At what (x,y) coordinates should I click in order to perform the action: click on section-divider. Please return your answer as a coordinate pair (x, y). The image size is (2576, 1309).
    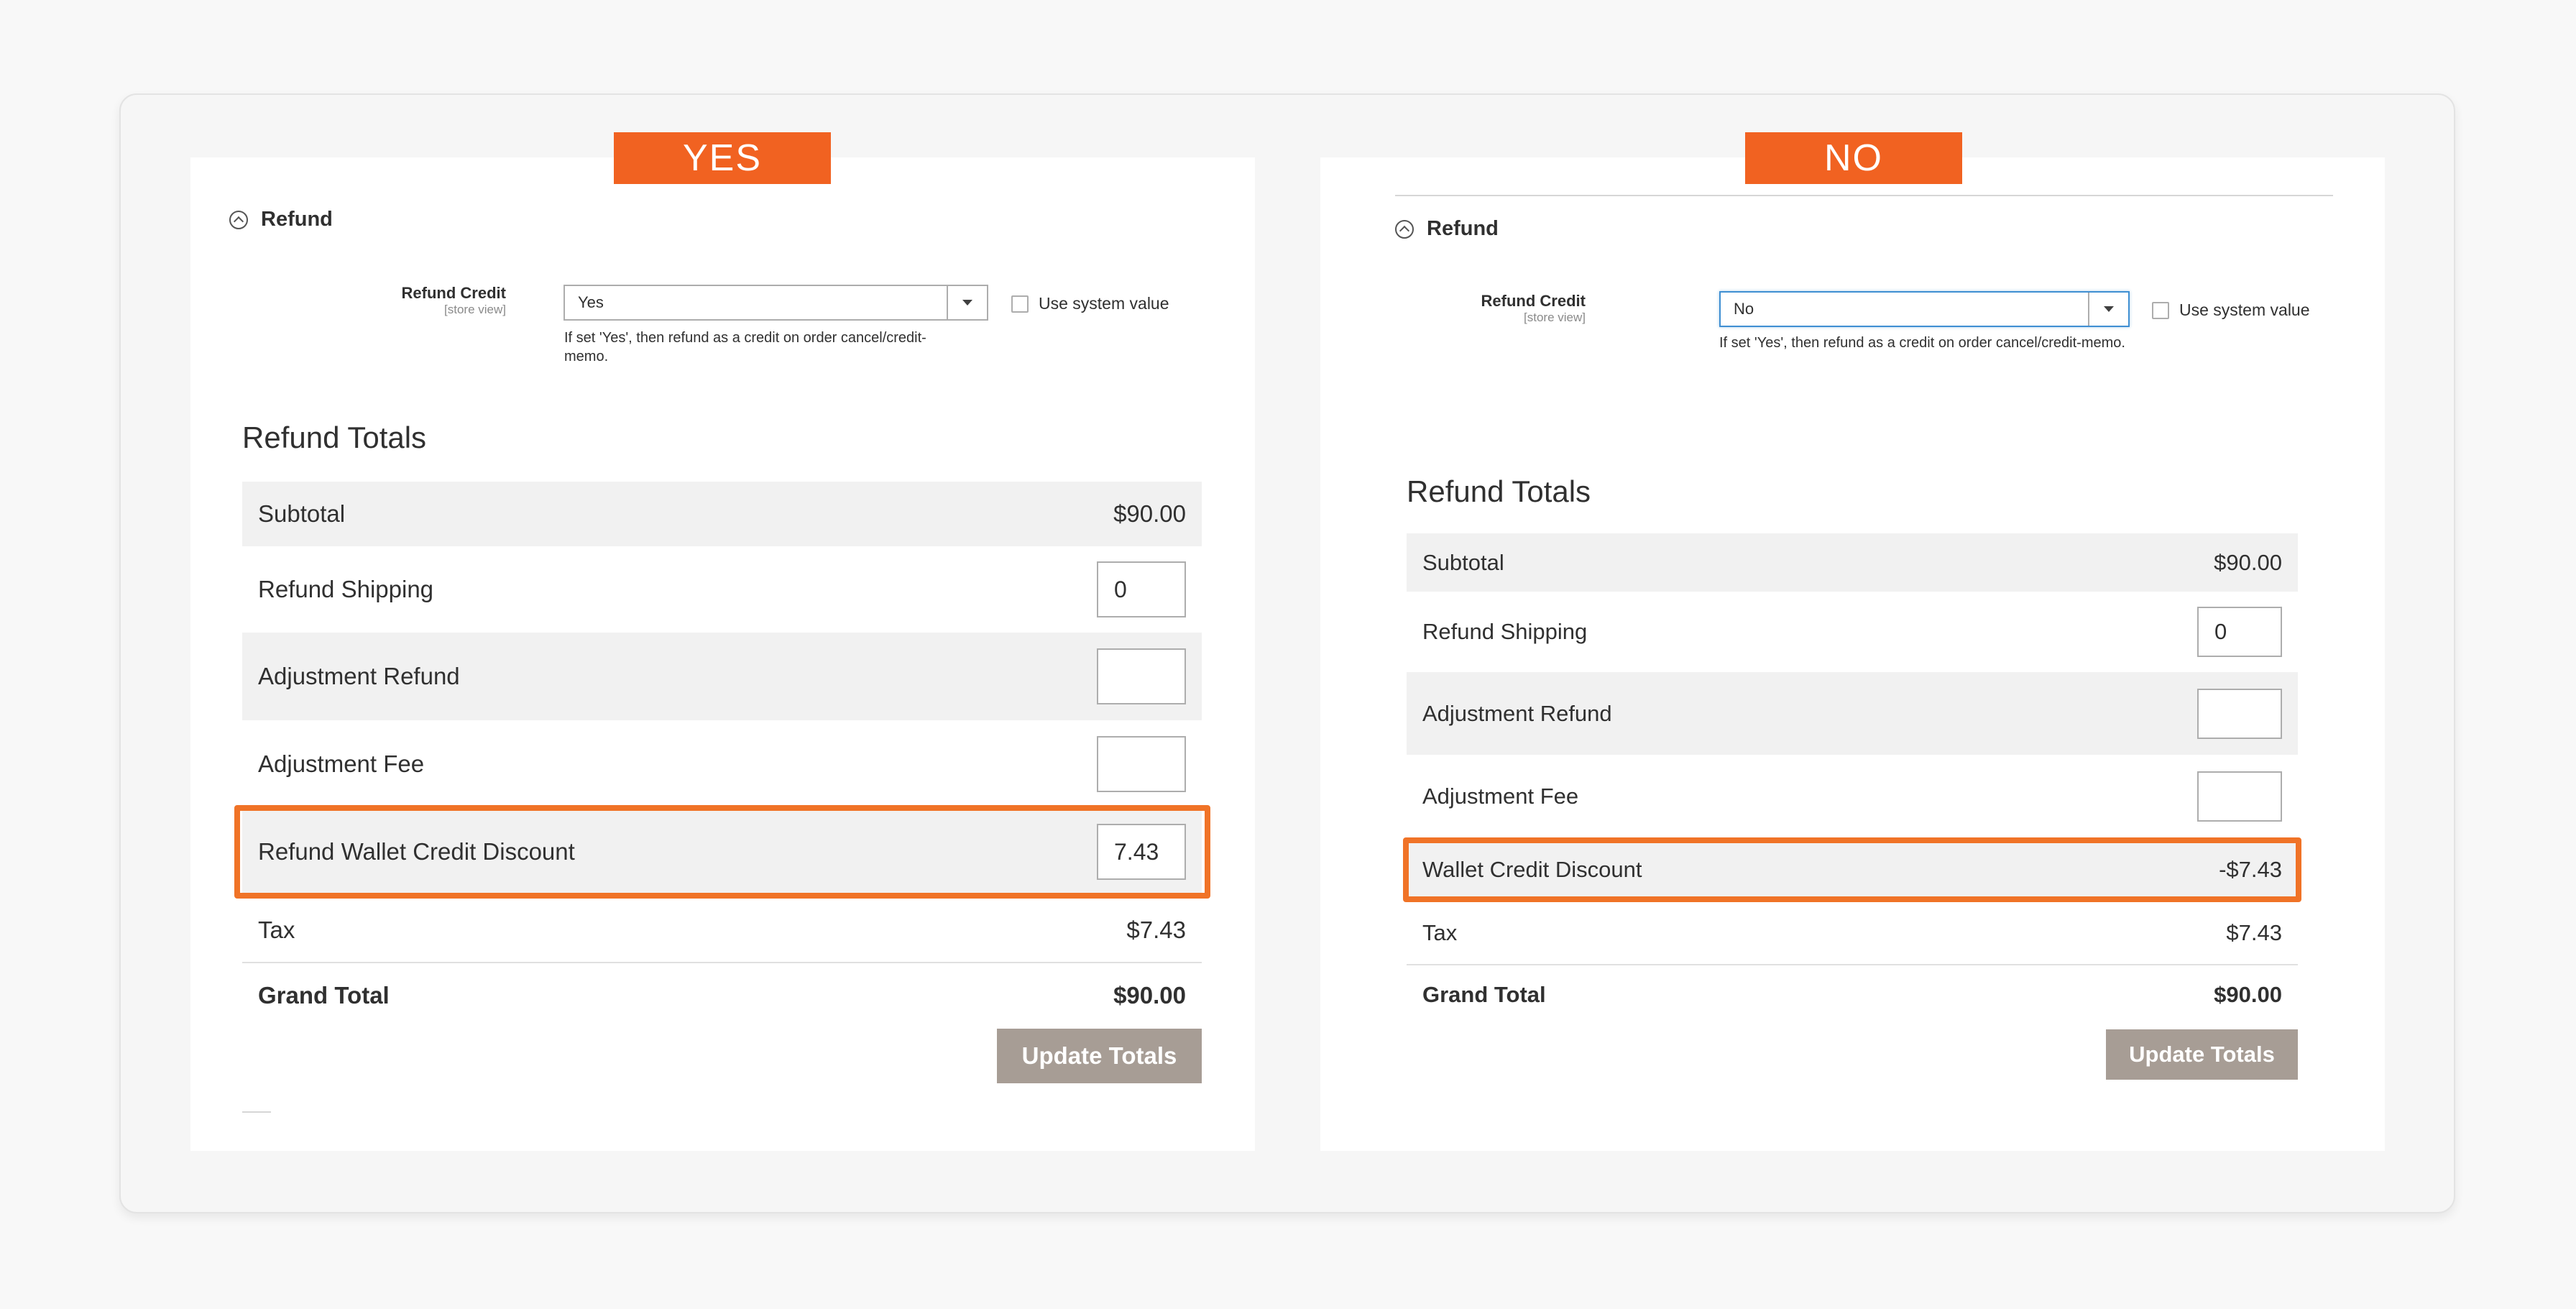
    Looking at the image, I should click on (1864, 195).